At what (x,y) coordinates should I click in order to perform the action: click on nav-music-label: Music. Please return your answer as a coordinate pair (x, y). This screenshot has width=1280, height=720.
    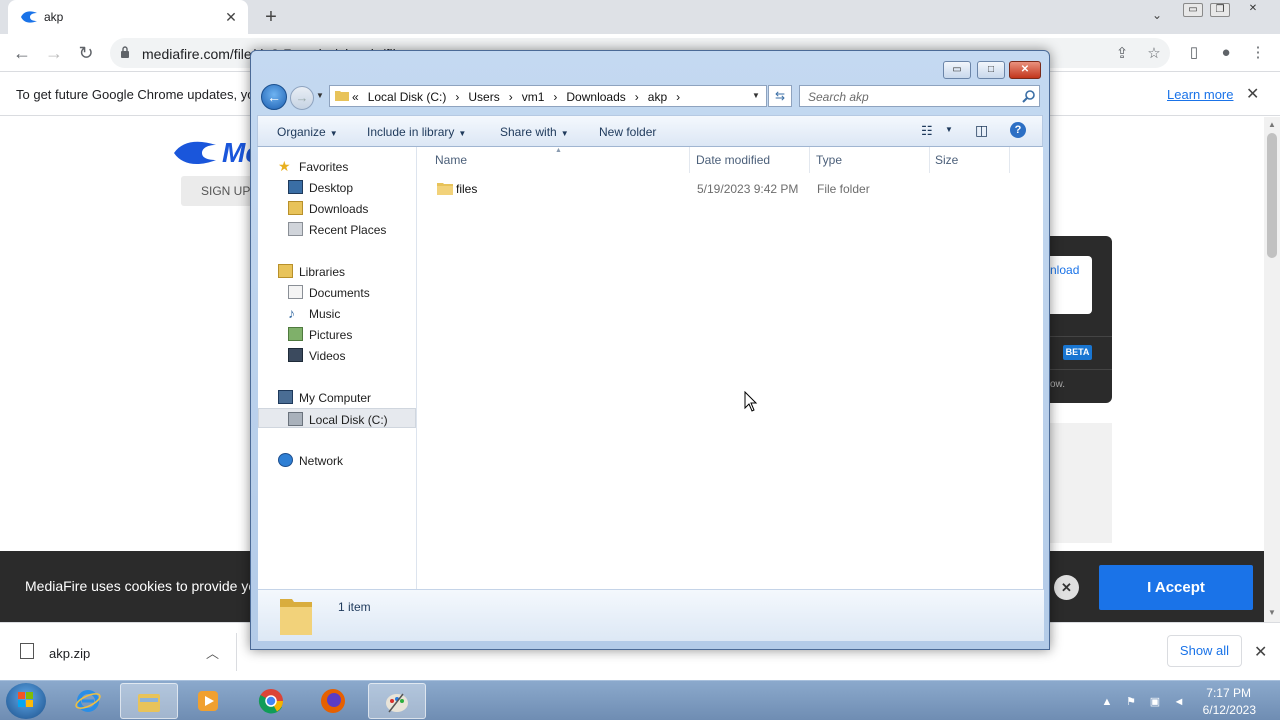
    Looking at the image, I should click on (325, 314).